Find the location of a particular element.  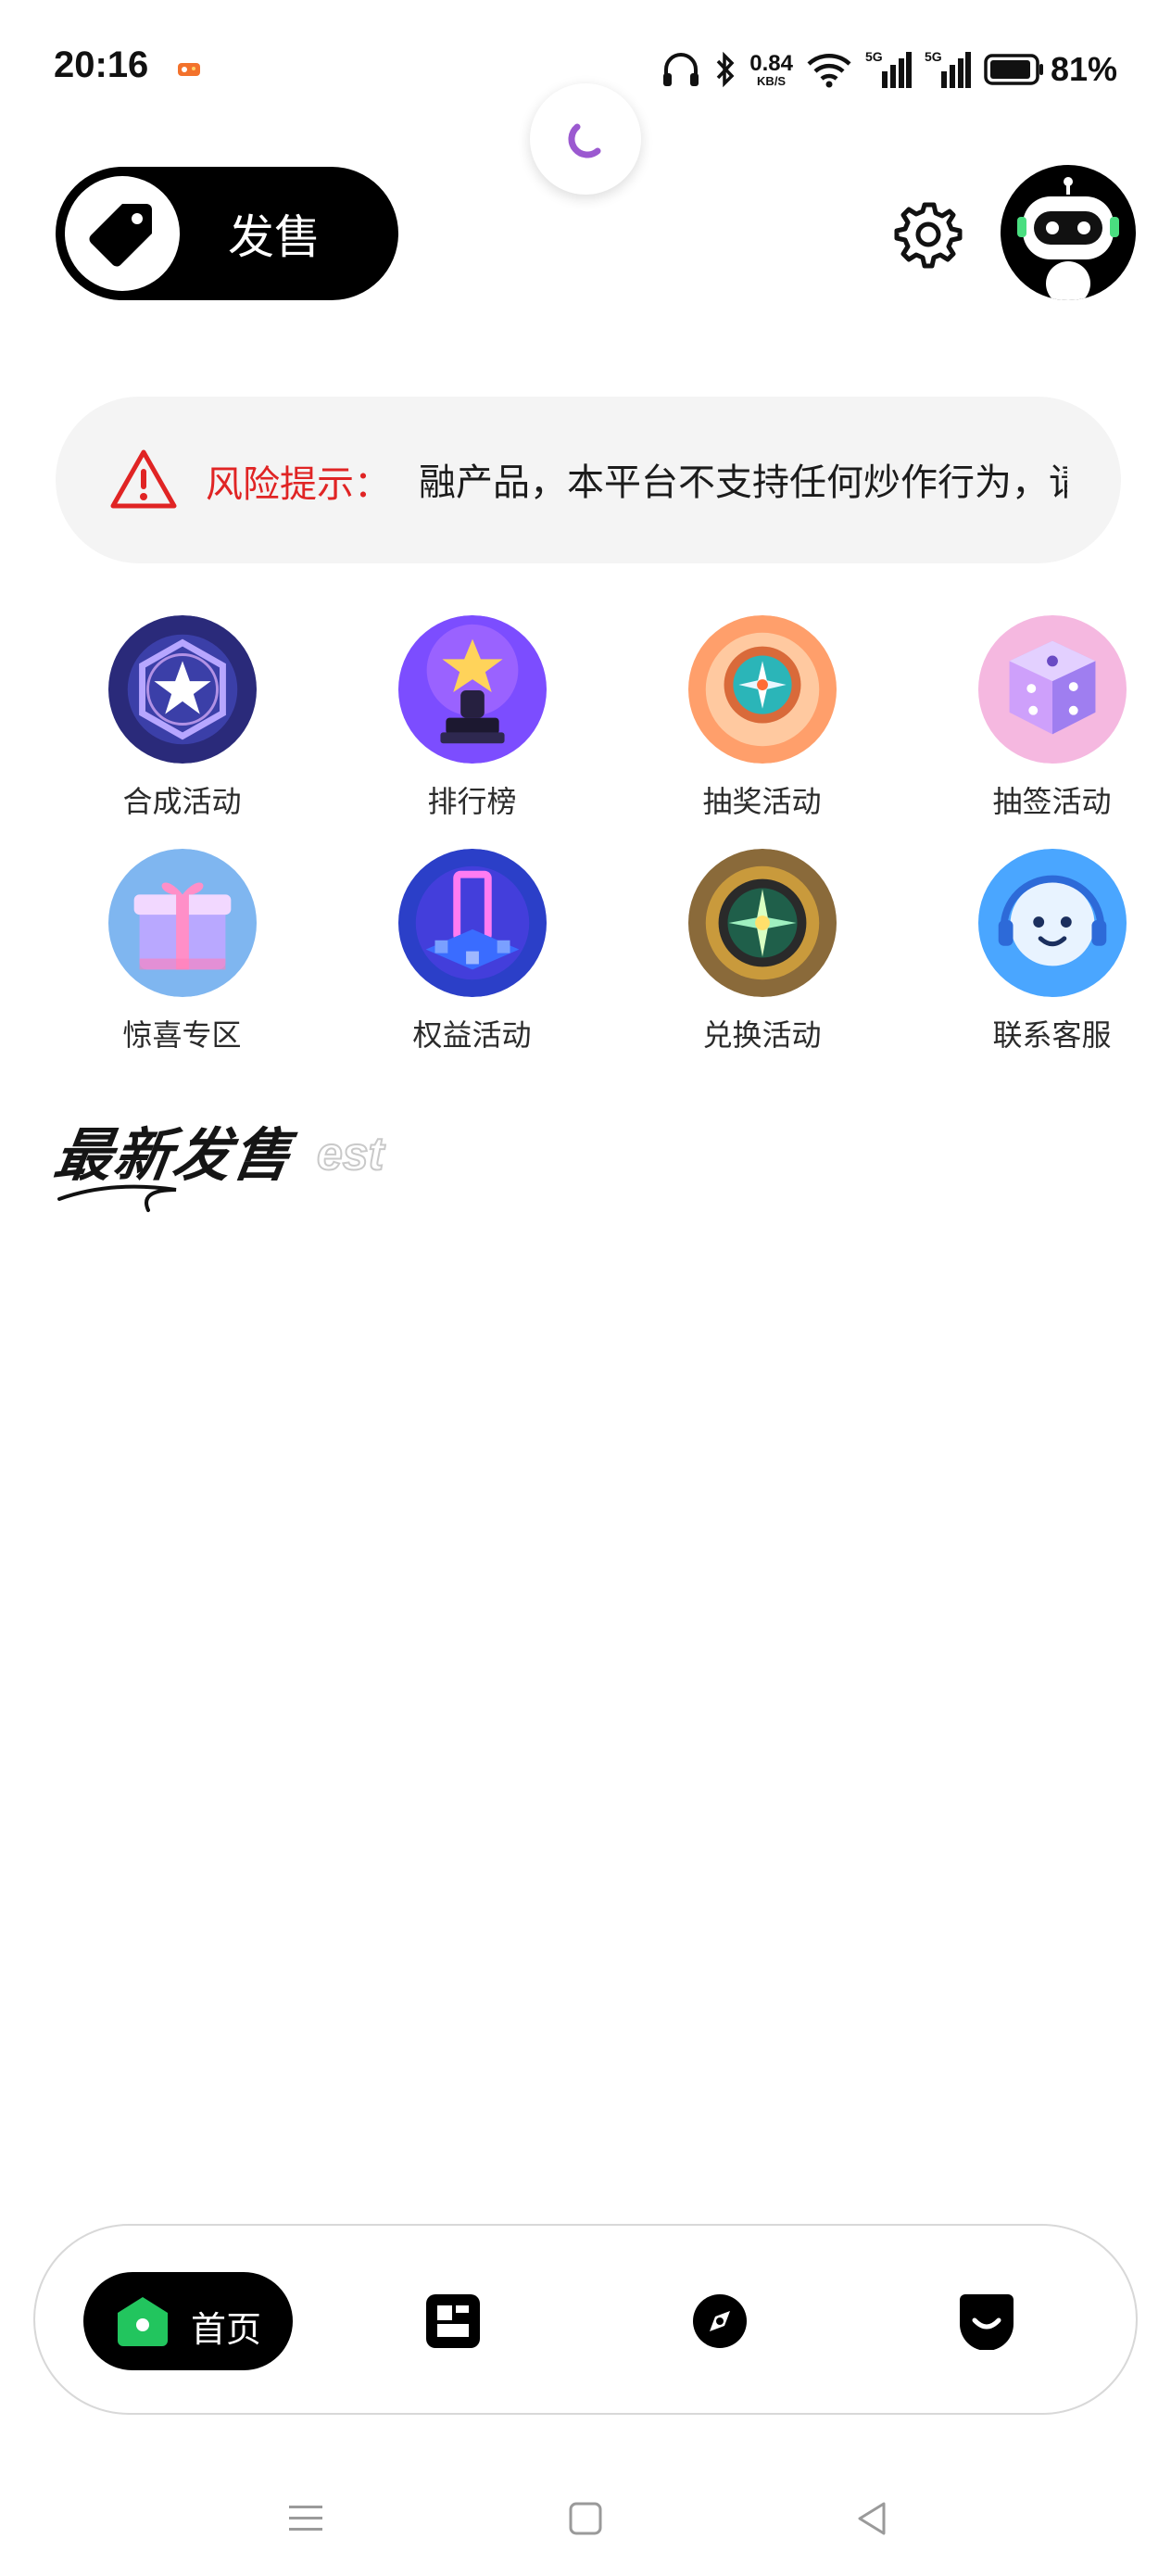

system-nav-bar is located at coordinates (585, 2516).